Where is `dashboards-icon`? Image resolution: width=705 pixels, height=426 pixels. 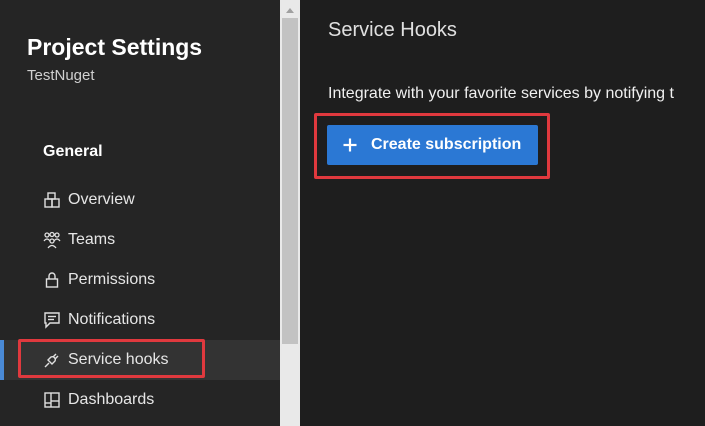 dashboards-icon is located at coordinates (52, 400).